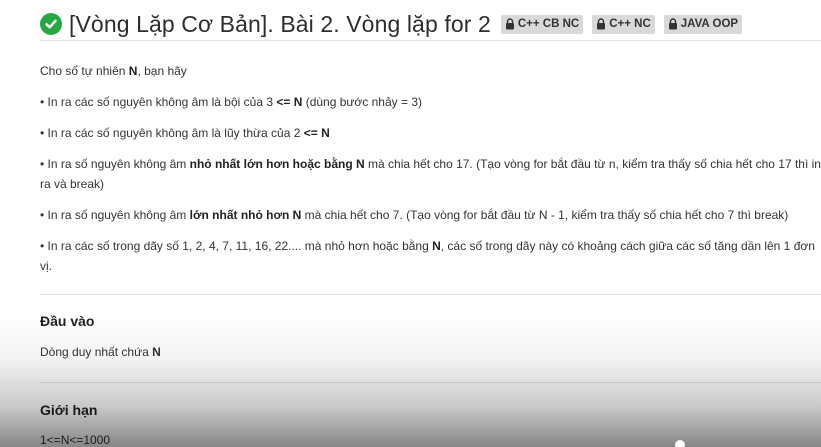  I want to click on problem-intro: Cho số tự nhiên N, bạn hãy, so click(430, 71).